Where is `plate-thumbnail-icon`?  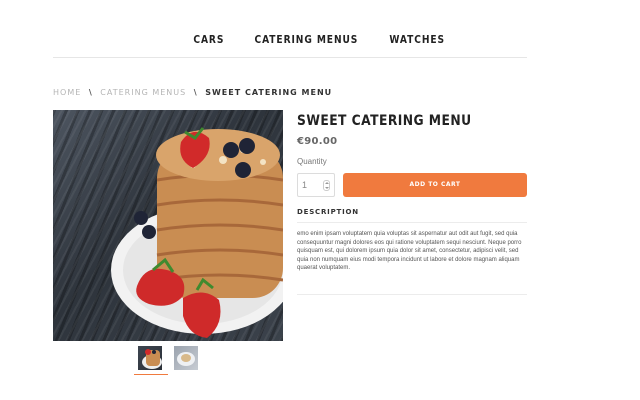 plate-thumbnail-icon is located at coordinates (186, 359).